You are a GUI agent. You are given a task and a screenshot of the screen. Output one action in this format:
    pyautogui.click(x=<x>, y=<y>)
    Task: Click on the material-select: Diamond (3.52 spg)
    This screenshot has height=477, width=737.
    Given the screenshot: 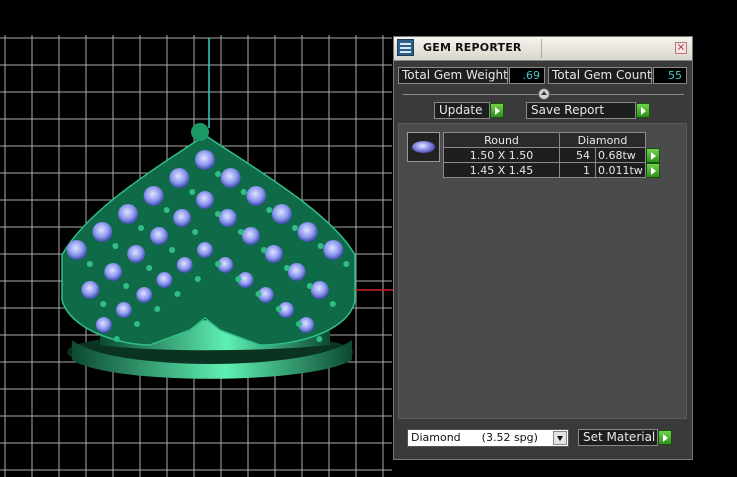 What is the action you would take?
    pyautogui.click(x=488, y=438)
    